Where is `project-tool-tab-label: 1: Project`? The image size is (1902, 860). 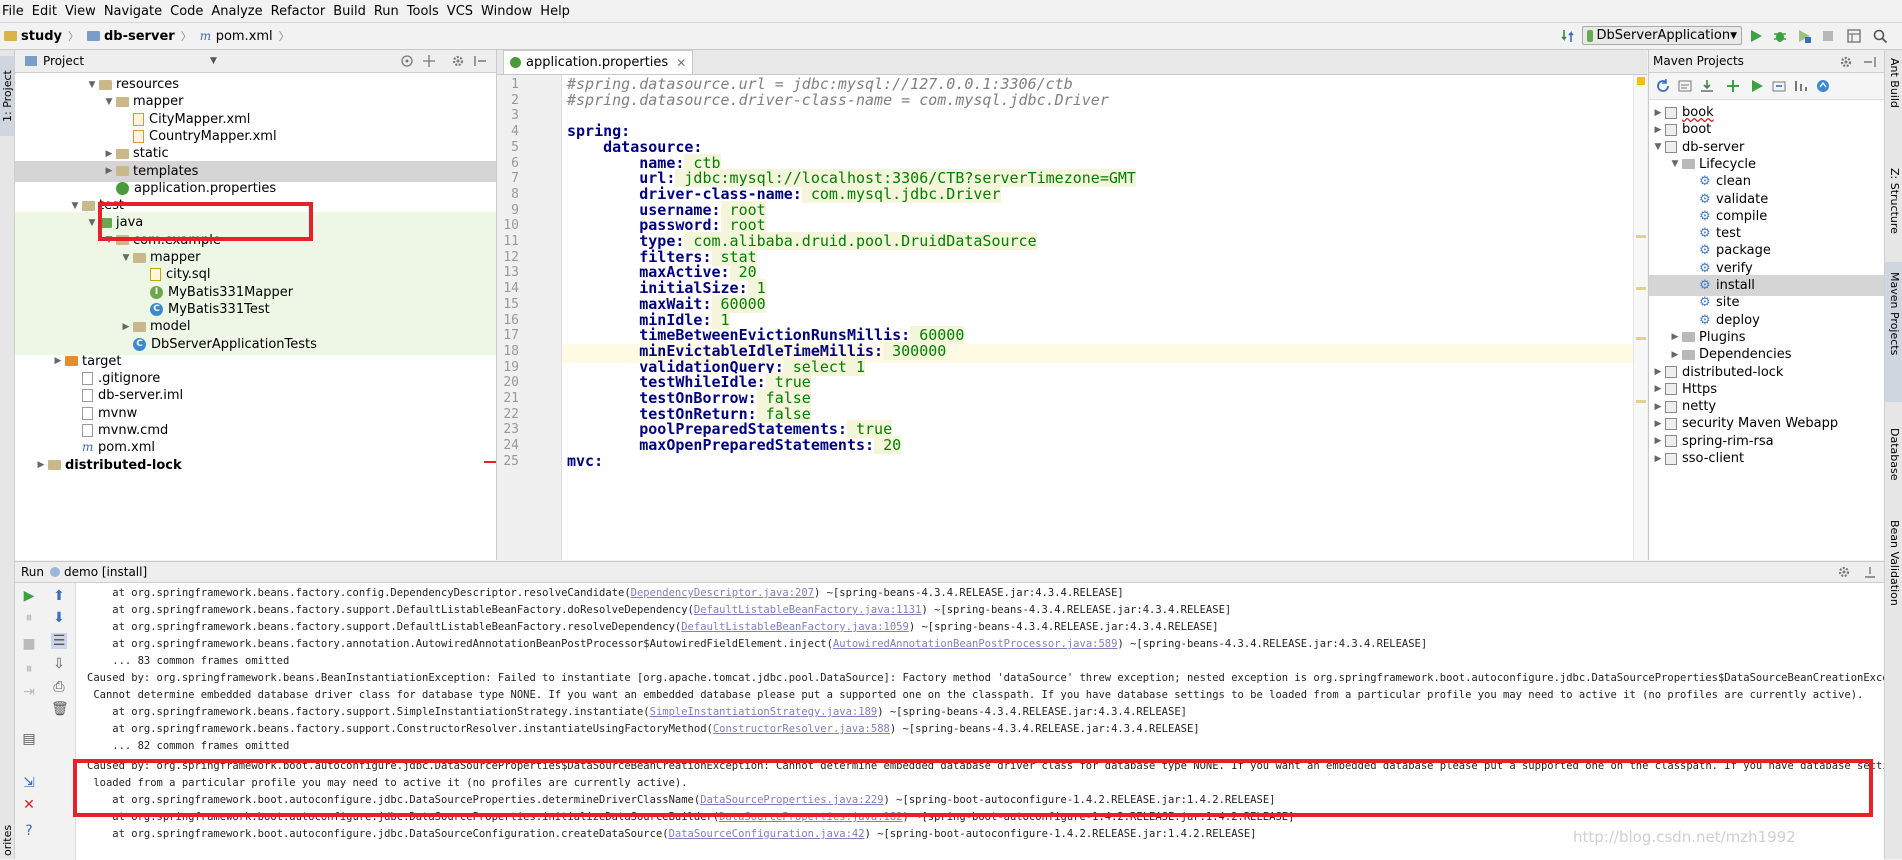
project-tool-tab-label: 1: Project is located at coordinates (7, 96).